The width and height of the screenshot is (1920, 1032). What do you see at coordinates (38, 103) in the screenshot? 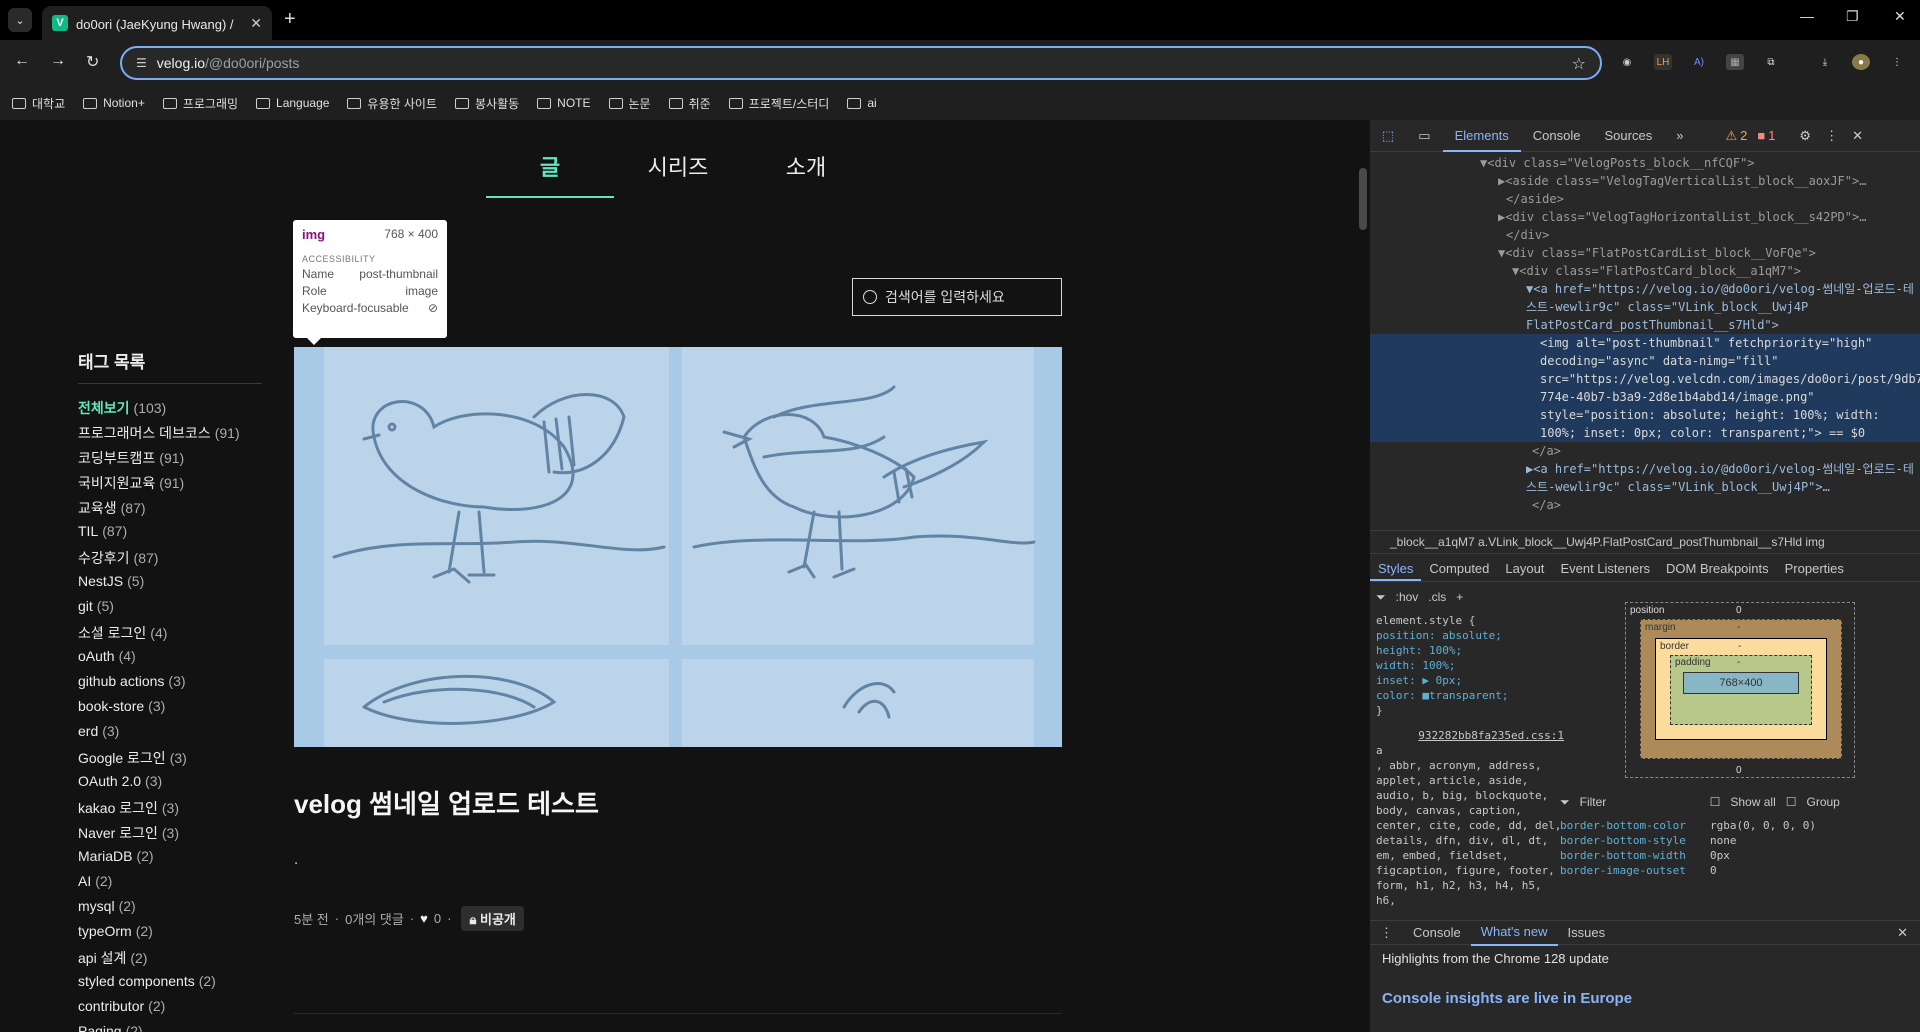
I see `bookmark-folder: 대학교` at bounding box center [38, 103].